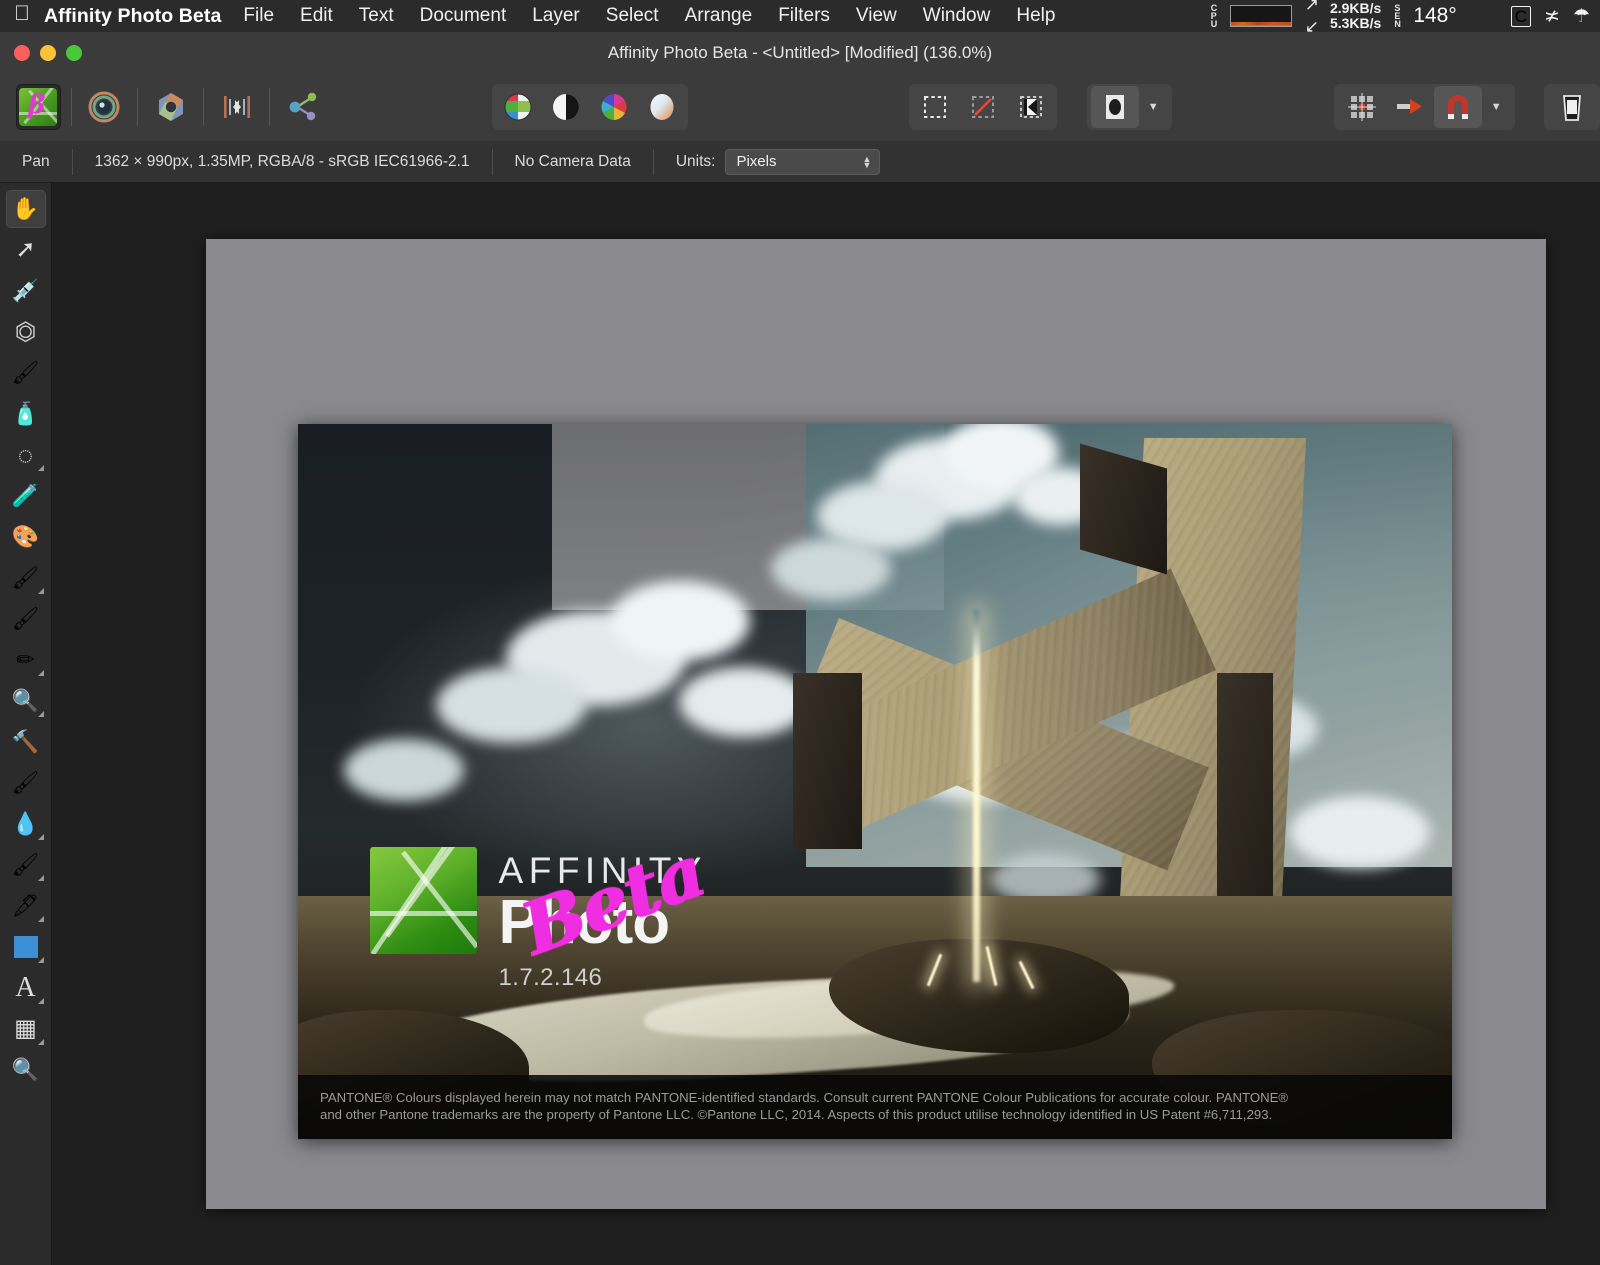 The height and width of the screenshot is (1265, 1600). Describe the element at coordinates (26, 906) in the screenshot. I see `pen-tool: 🖋` at that location.